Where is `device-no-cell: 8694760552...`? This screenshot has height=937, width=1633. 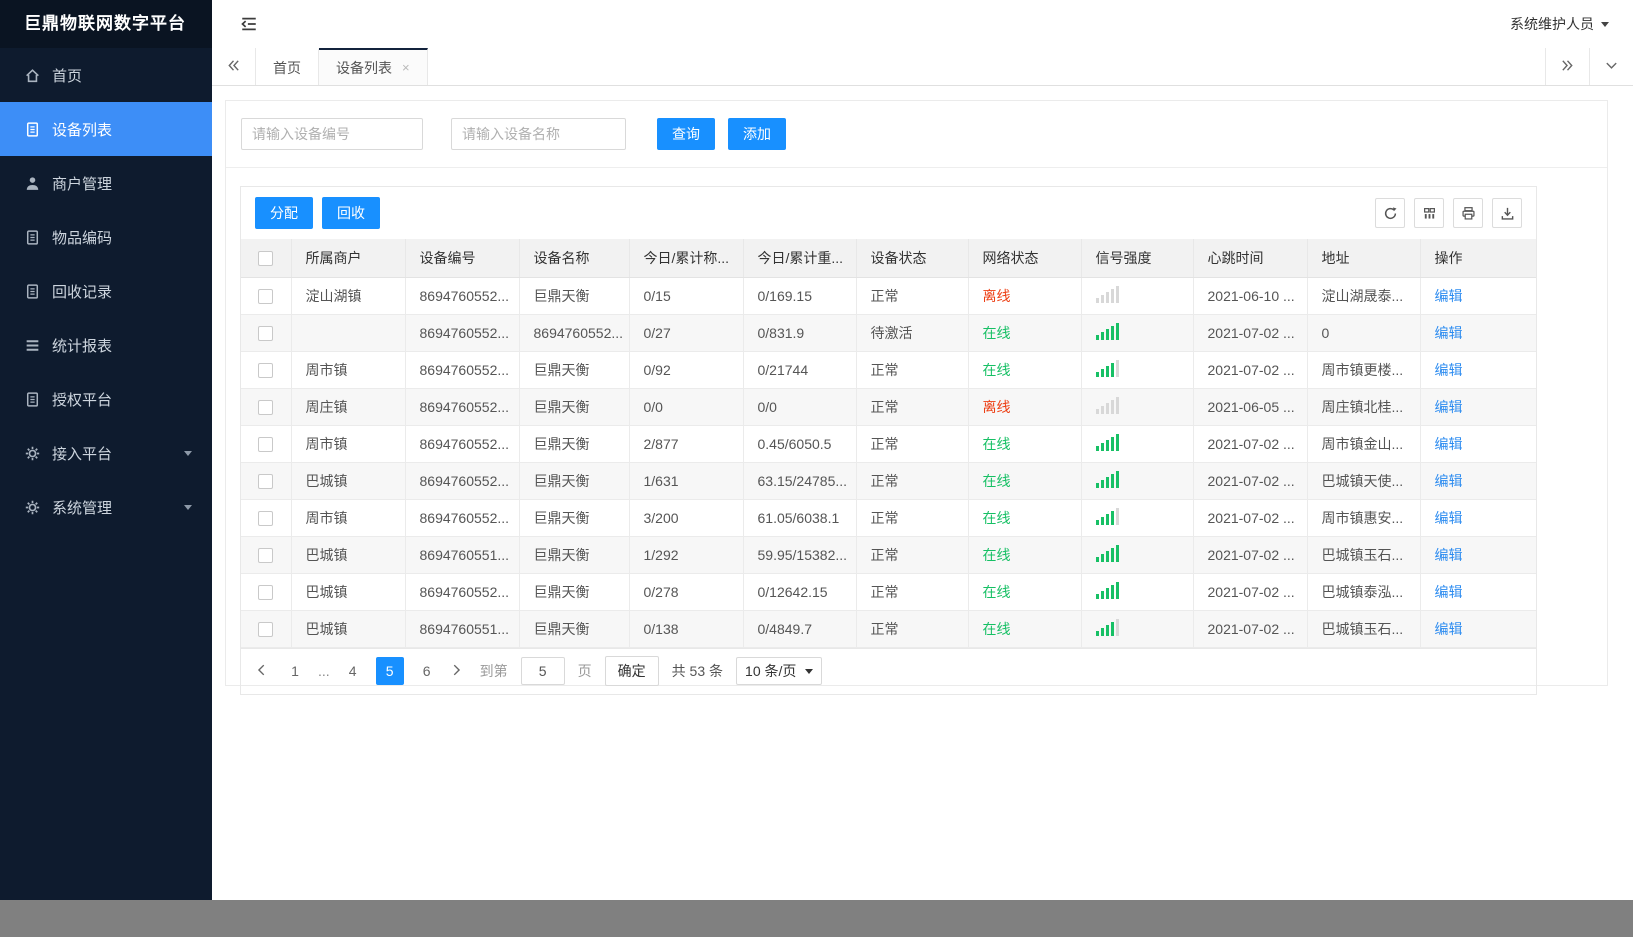 device-no-cell: 8694760552... is located at coordinates (462, 370).